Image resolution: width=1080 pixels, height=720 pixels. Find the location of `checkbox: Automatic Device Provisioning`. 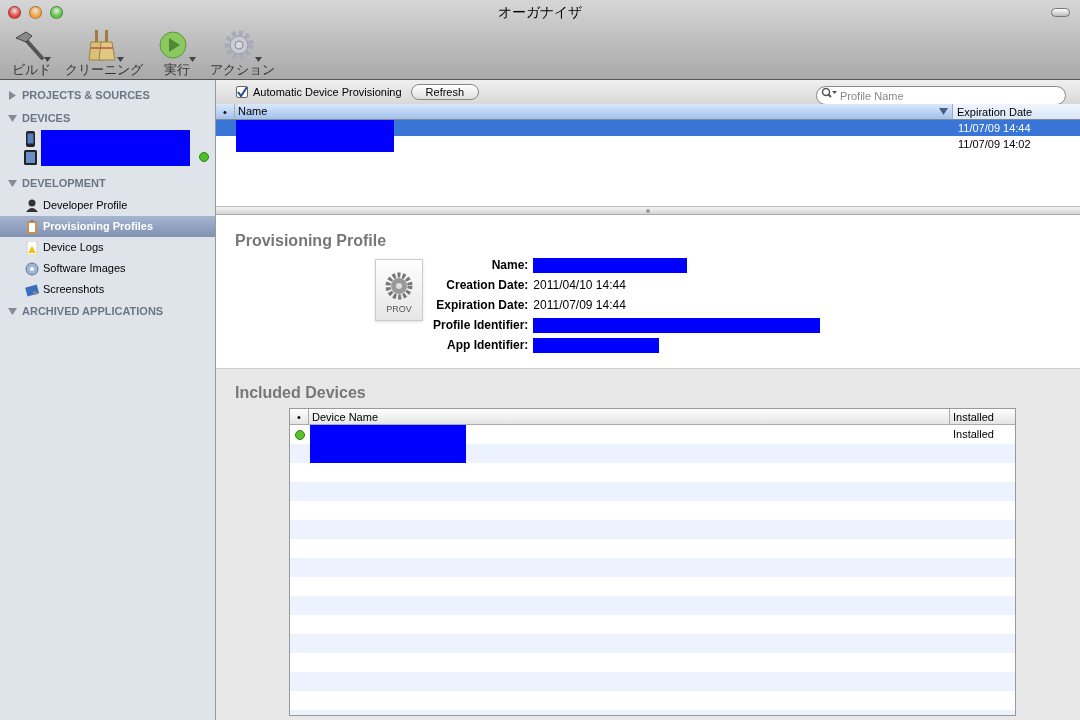

checkbox: Automatic Device Provisioning is located at coordinates (319, 92).